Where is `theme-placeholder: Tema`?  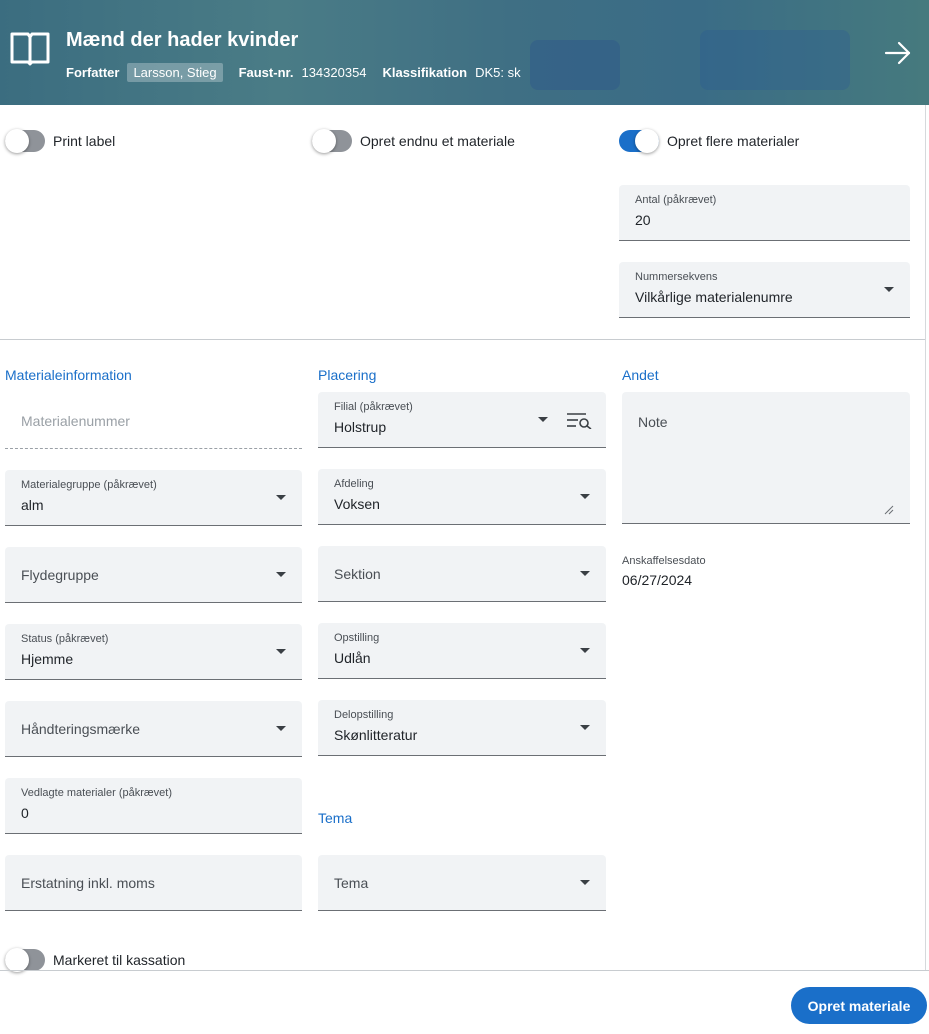 theme-placeholder: Tema is located at coordinates (351, 882).